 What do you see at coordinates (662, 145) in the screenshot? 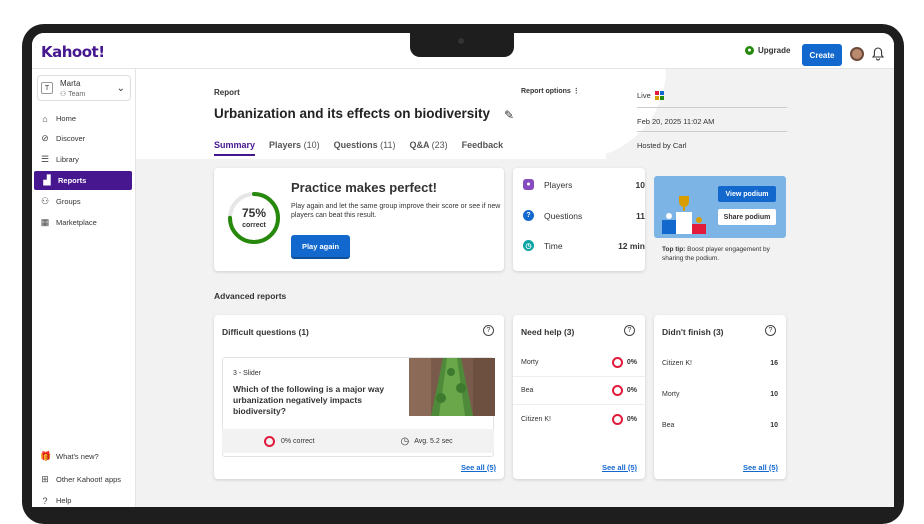
I see `session-host: Hosted by Carl` at bounding box center [662, 145].